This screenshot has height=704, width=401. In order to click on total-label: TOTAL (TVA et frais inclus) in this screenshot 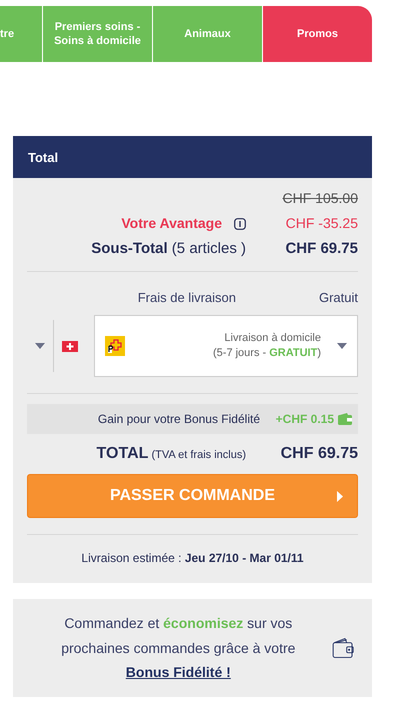, I will do `click(171, 454)`.